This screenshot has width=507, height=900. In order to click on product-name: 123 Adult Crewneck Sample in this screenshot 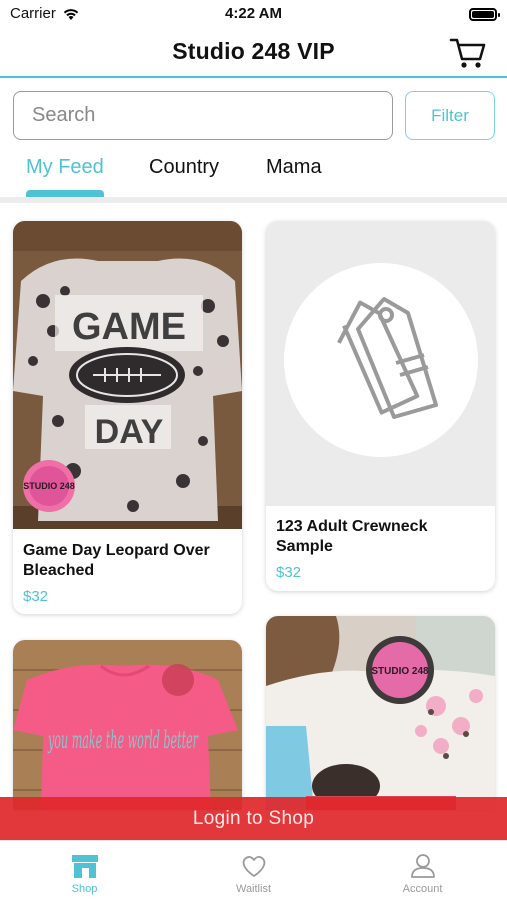, I will do `click(352, 536)`.